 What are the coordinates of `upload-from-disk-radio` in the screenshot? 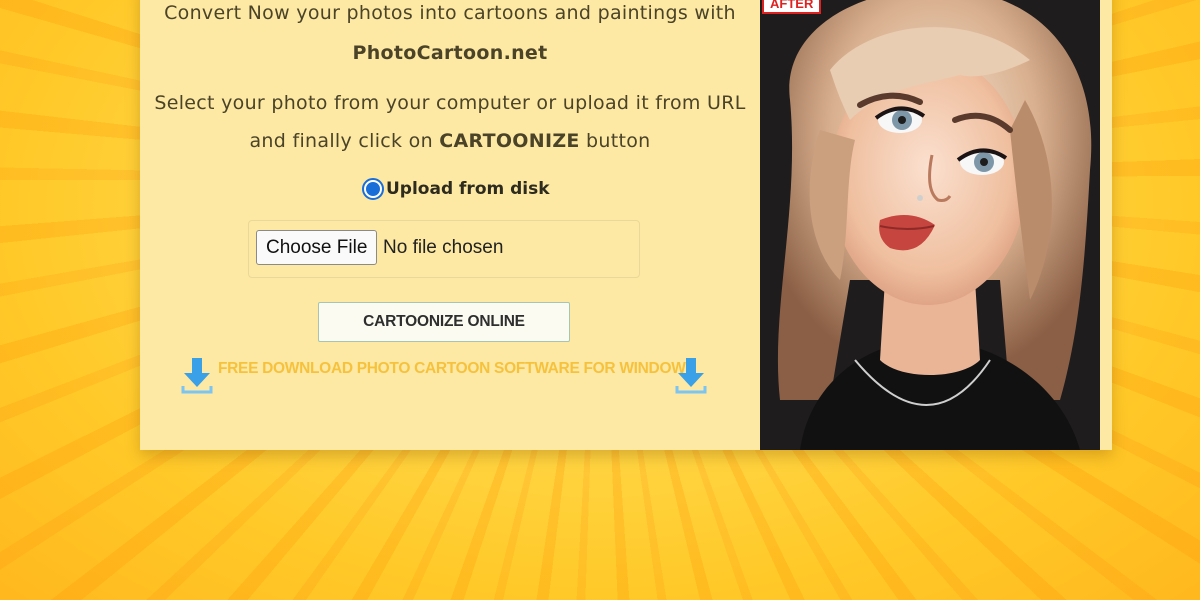 It's located at (373, 189).